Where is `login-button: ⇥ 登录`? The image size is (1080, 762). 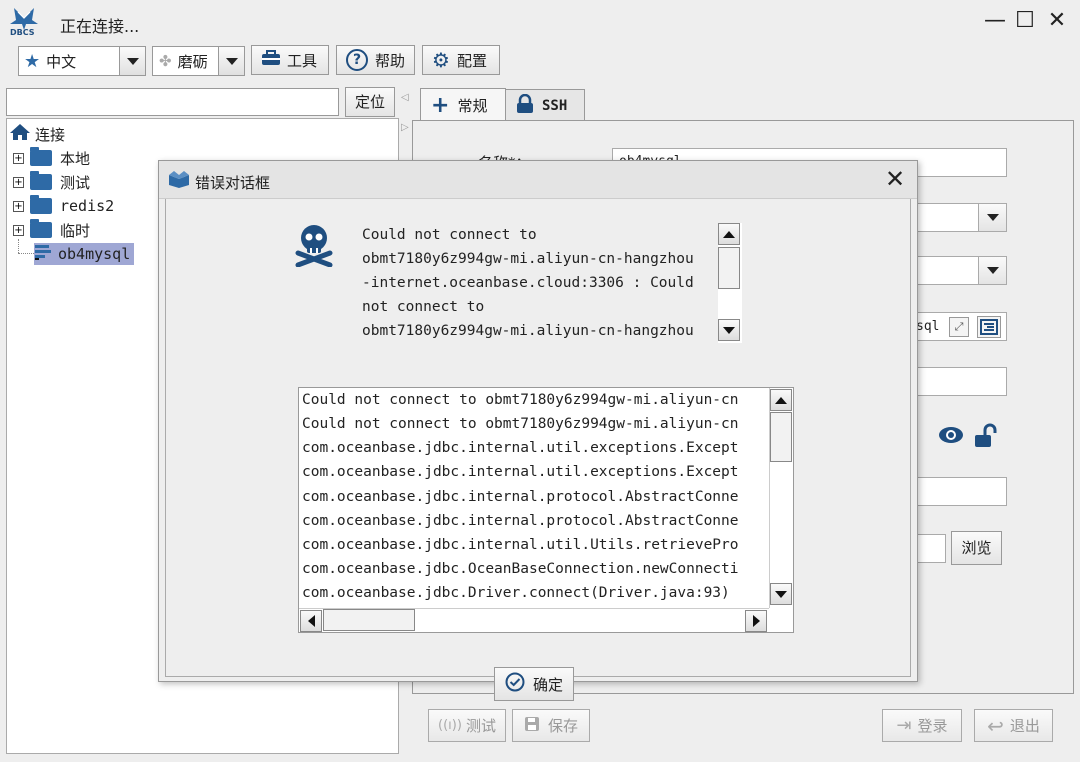
login-button: ⇥ 登录 is located at coordinates (922, 725).